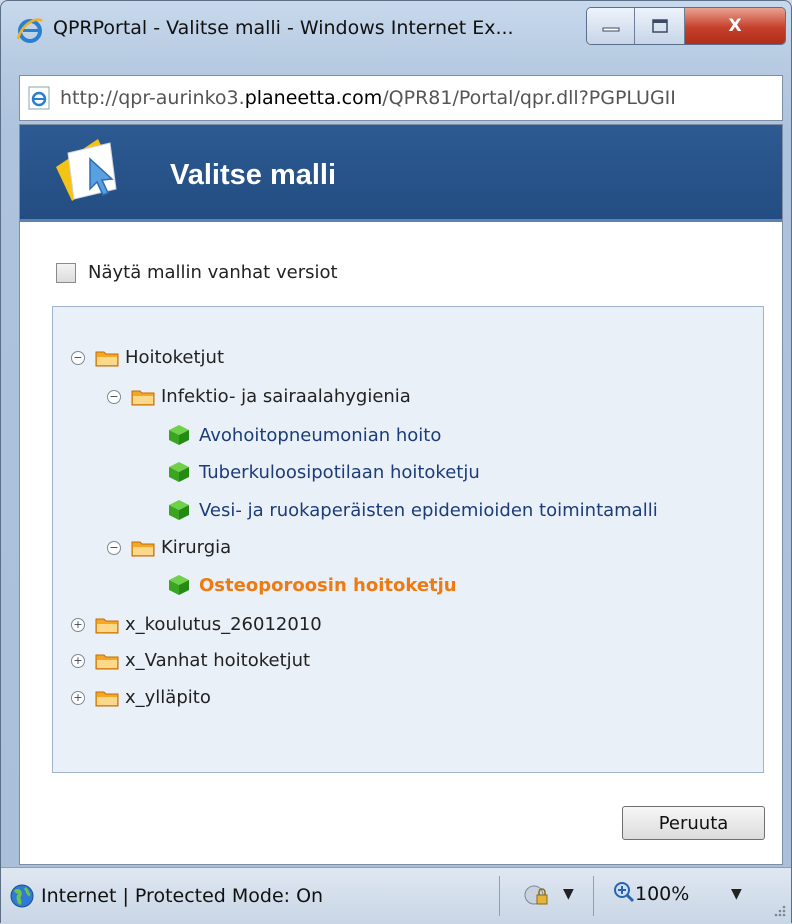 The width and height of the screenshot is (792, 924). What do you see at coordinates (693, 823) in the screenshot?
I see `cancel-button: Peruuta` at bounding box center [693, 823].